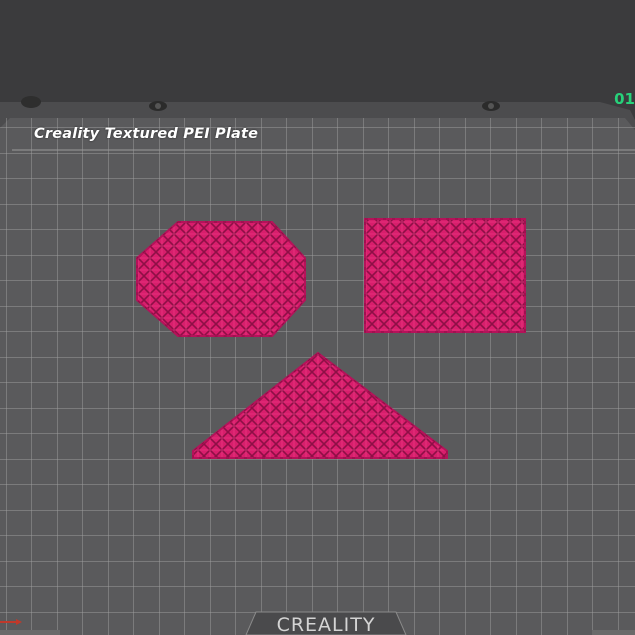 The height and width of the screenshot is (635, 635). I want to click on plate-clip-icon, so click(31, 102).